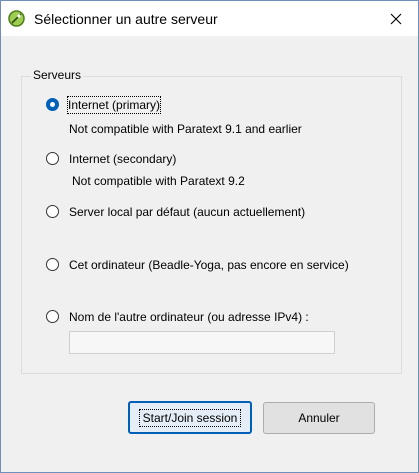 Image resolution: width=419 pixels, height=473 pixels. Describe the element at coordinates (52, 316) in the screenshot. I see `radio-other-computer` at that location.